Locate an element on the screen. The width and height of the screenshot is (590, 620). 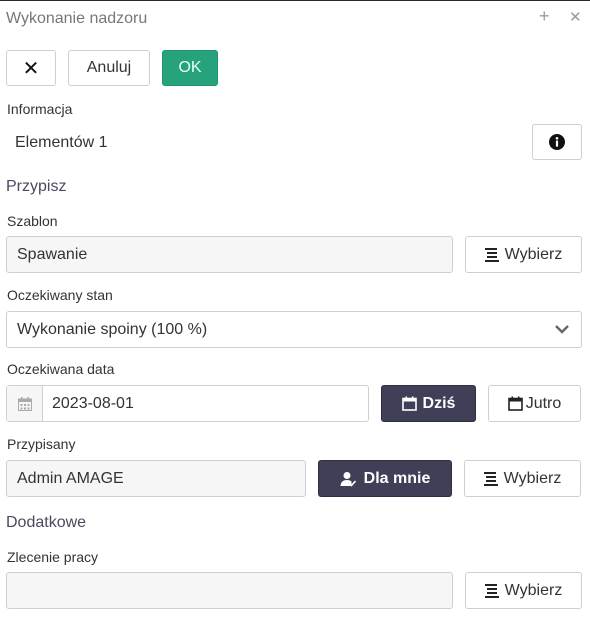
info-heading: Informacja is located at coordinates (40, 109).